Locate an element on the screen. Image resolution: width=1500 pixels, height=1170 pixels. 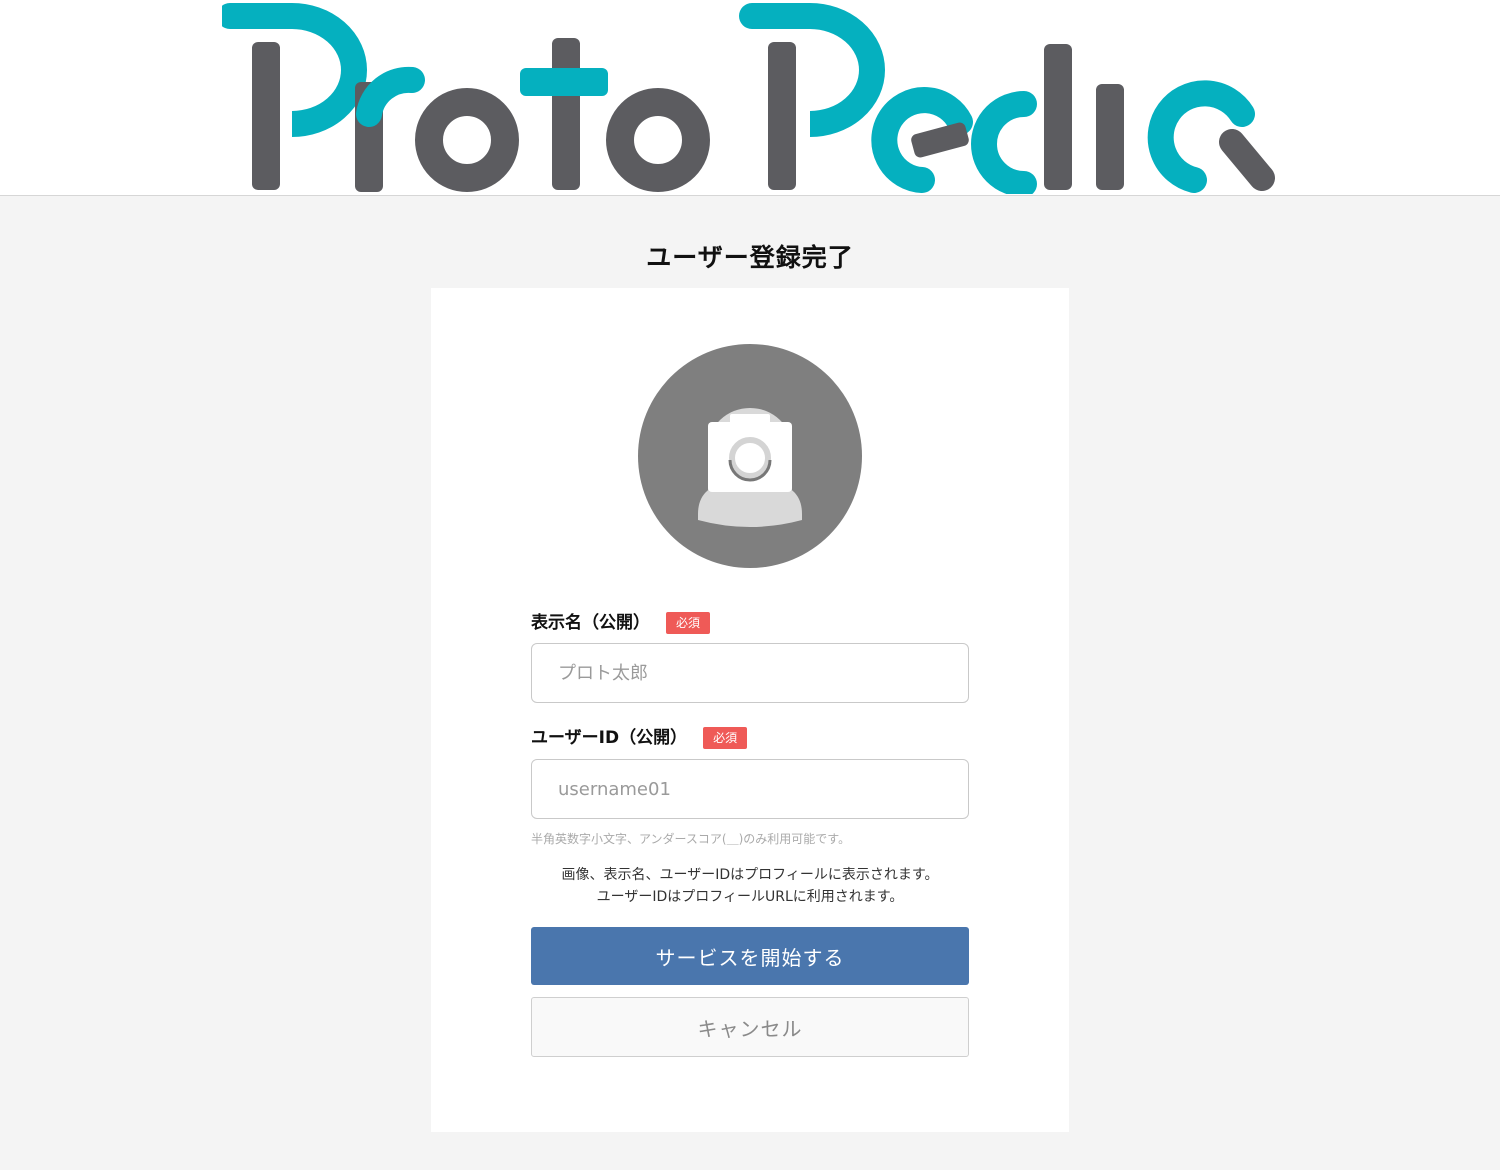
camera-icon is located at coordinates (750, 453).